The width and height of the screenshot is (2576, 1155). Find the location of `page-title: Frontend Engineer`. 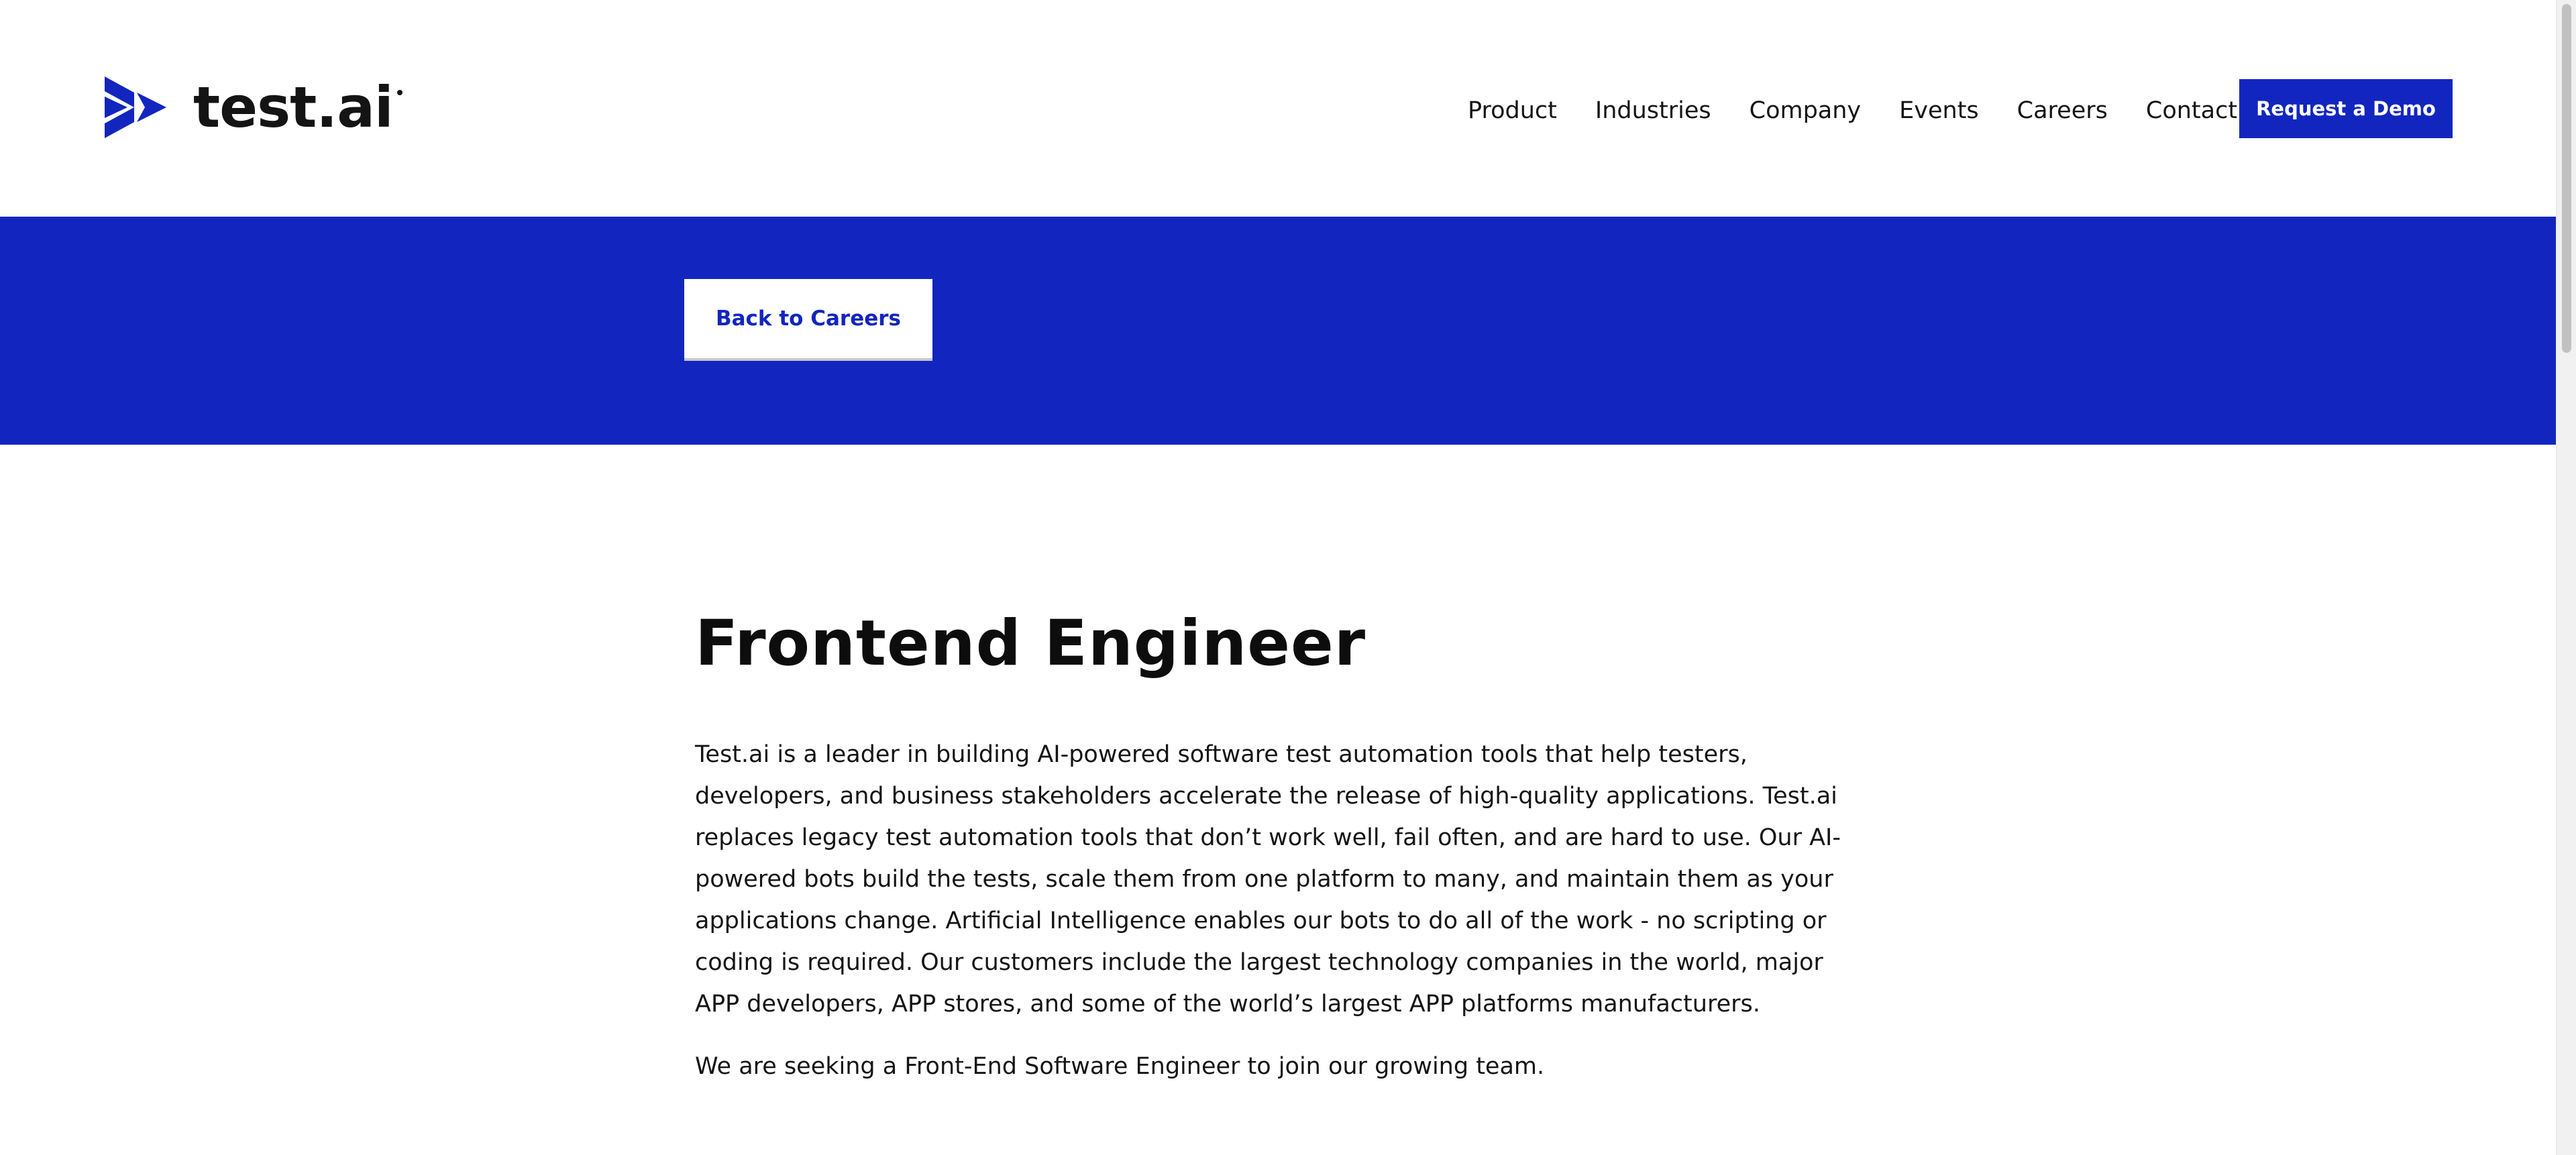

page-title: Frontend Engineer is located at coordinates (1030, 643).